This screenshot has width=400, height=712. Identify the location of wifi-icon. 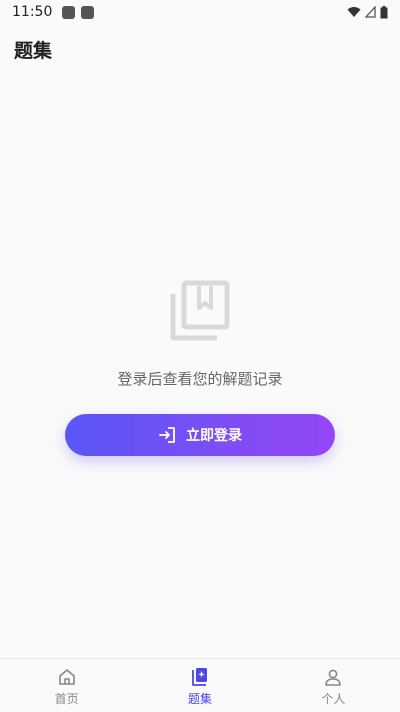
(354, 12).